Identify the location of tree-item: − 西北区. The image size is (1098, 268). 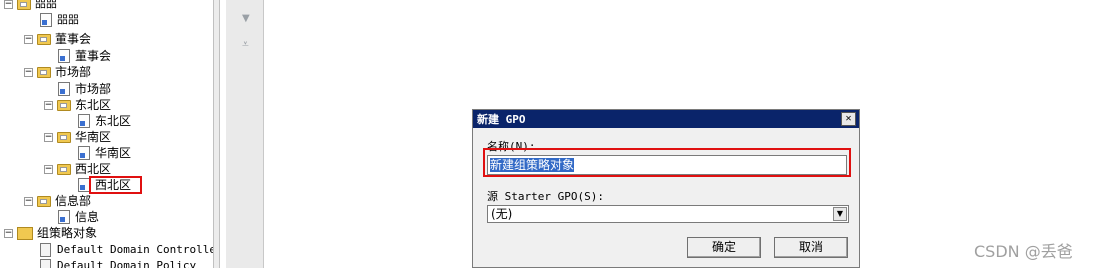
(77, 169).